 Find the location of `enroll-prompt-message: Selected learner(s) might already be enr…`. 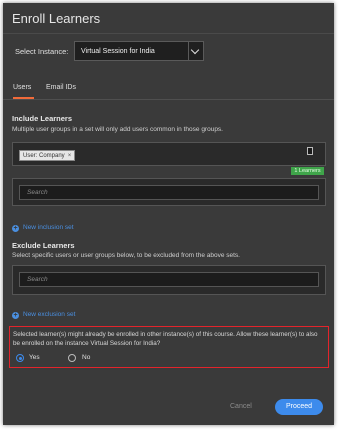

enroll-prompt-message: Selected learner(s) might already be enr… is located at coordinates (165, 339).